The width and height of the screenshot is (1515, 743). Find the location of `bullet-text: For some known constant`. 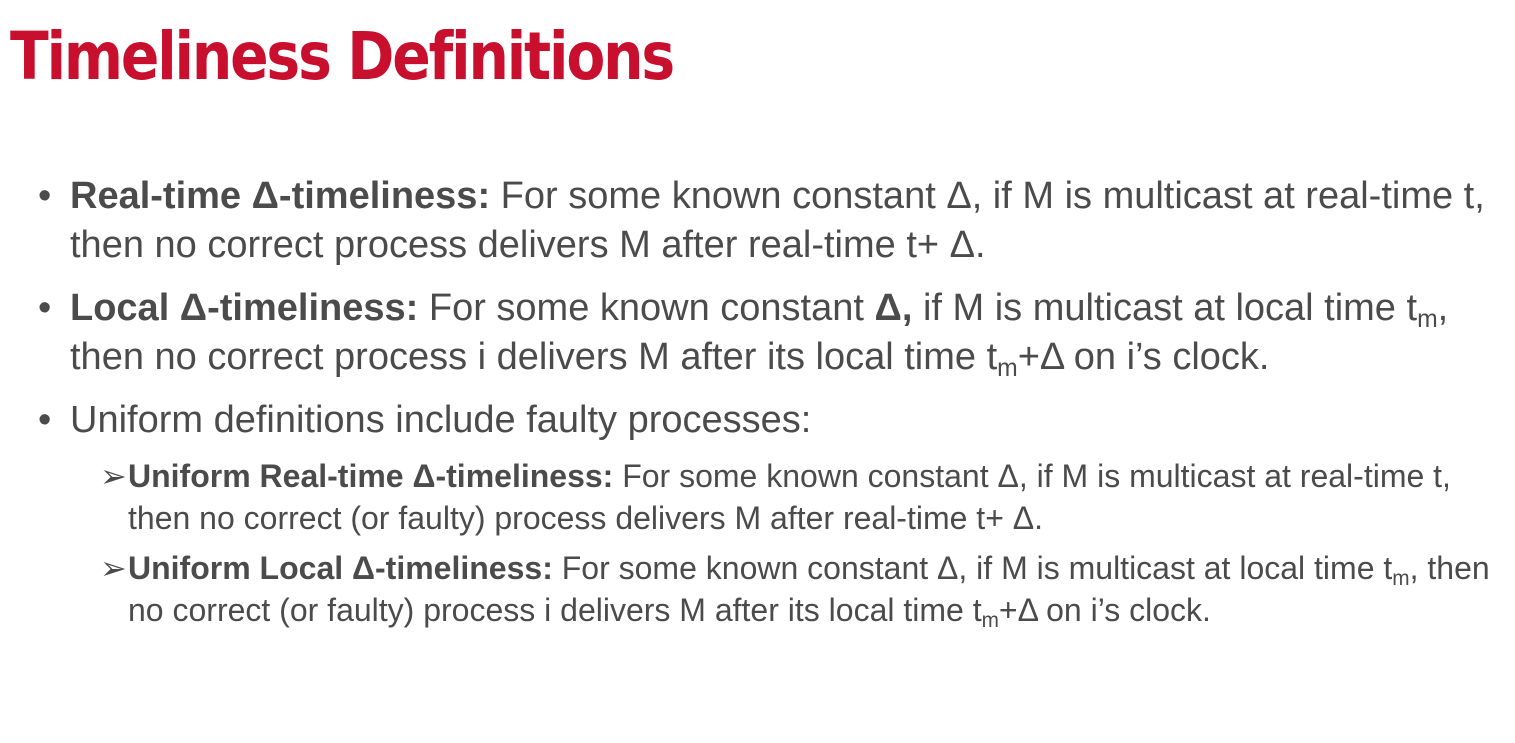

bullet-text: For some known constant is located at coordinates (646, 308).